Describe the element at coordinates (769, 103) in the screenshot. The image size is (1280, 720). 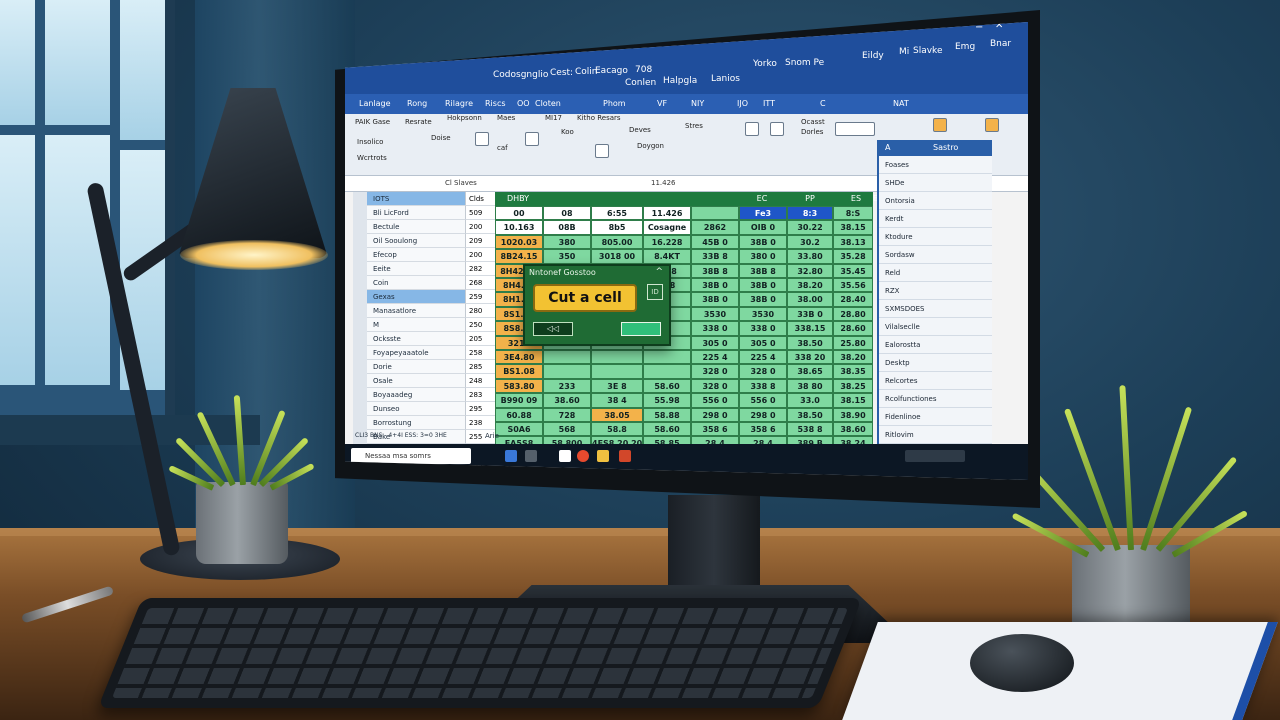
I see `ribbon-tab: ITT` at that location.